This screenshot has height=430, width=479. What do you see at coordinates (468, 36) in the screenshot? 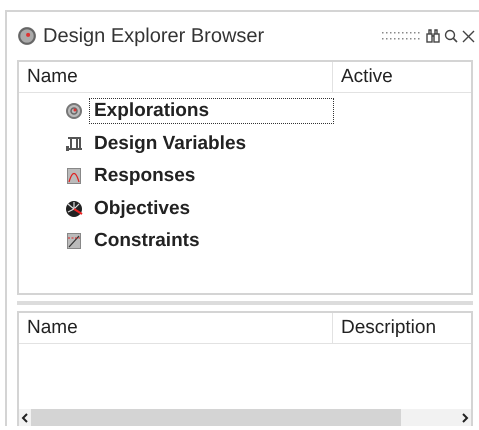
I see `close-icon` at bounding box center [468, 36].